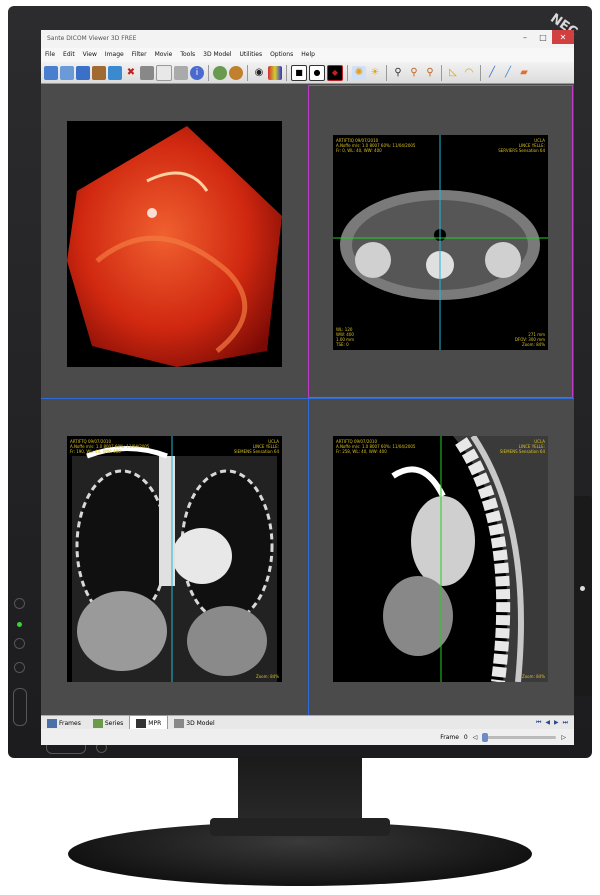 This screenshot has width=600, height=895. What do you see at coordinates (453, 73) in the screenshot?
I see `ruler-icon: ◺` at bounding box center [453, 73].